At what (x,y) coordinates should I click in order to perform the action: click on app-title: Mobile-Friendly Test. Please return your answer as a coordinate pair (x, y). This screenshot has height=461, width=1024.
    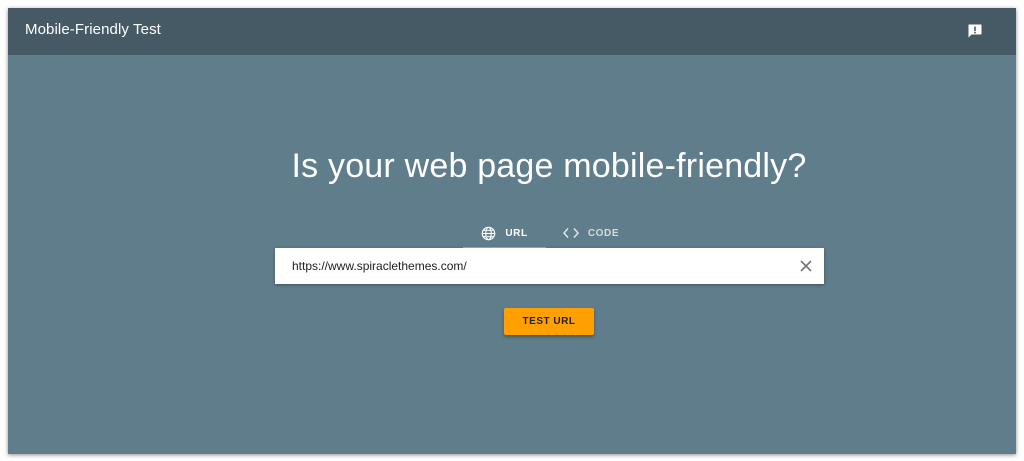
    Looking at the image, I should click on (93, 29).